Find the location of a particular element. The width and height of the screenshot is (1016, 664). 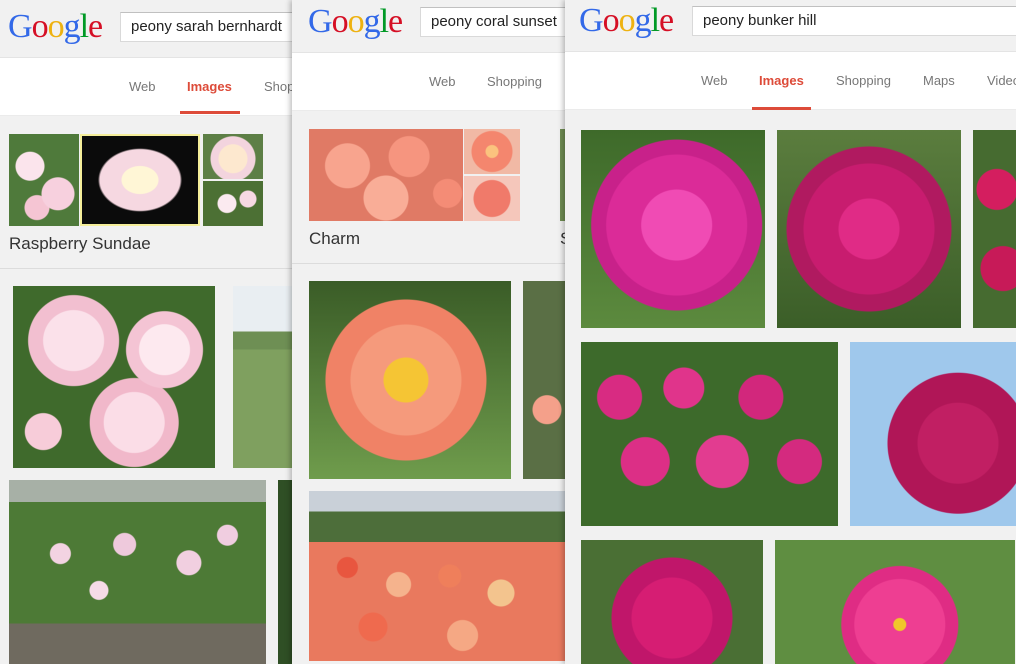

search-input: peony bunker hill is located at coordinates (854, 21).